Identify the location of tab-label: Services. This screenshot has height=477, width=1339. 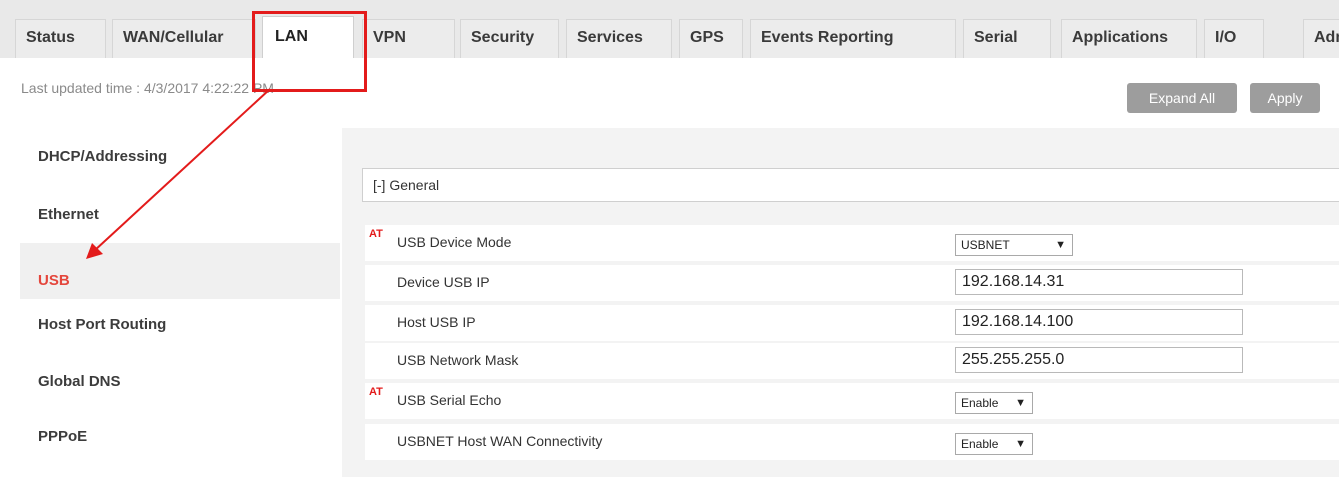
(610, 37).